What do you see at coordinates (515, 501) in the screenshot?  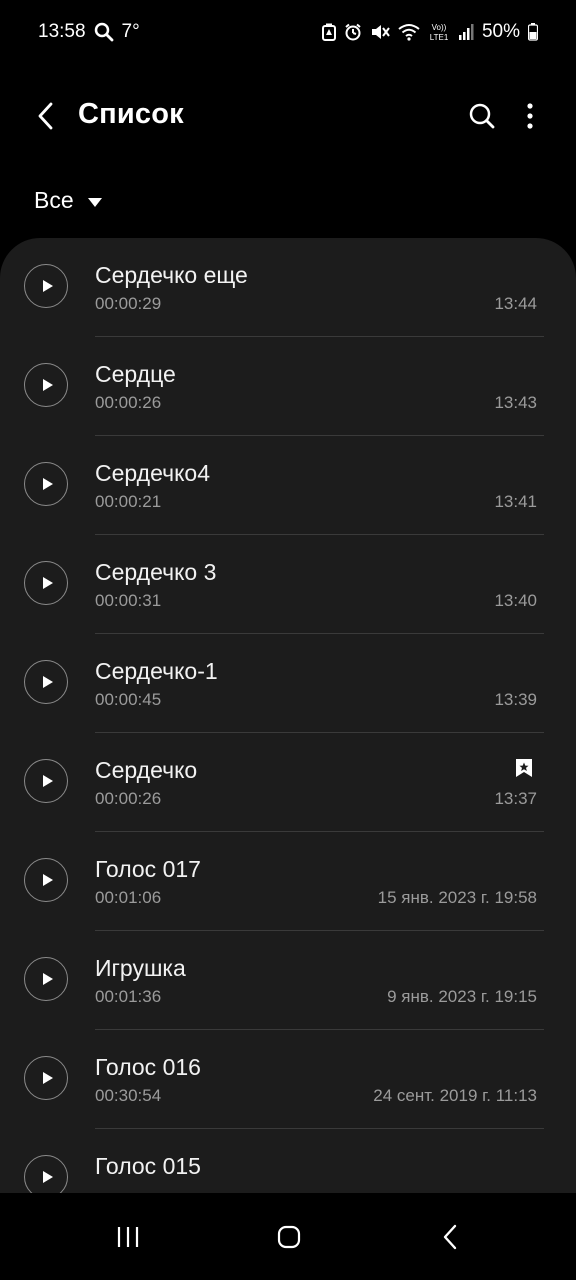 I see `recording-date: 13:41` at bounding box center [515, 501].